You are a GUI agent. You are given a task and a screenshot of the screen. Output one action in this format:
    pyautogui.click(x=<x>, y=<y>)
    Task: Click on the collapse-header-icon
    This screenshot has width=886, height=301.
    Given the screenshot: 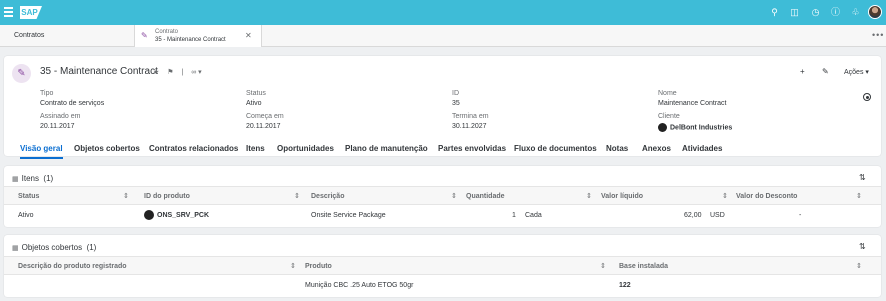 What is the action you would take?
    pyautogui.click(x=867, y=97)
    